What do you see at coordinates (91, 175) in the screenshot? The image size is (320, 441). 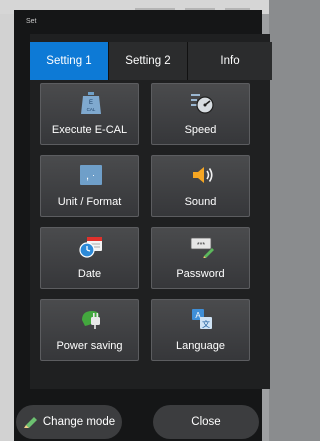 I see `unit-format-icon: , ·` at bounding box center [91, 175].